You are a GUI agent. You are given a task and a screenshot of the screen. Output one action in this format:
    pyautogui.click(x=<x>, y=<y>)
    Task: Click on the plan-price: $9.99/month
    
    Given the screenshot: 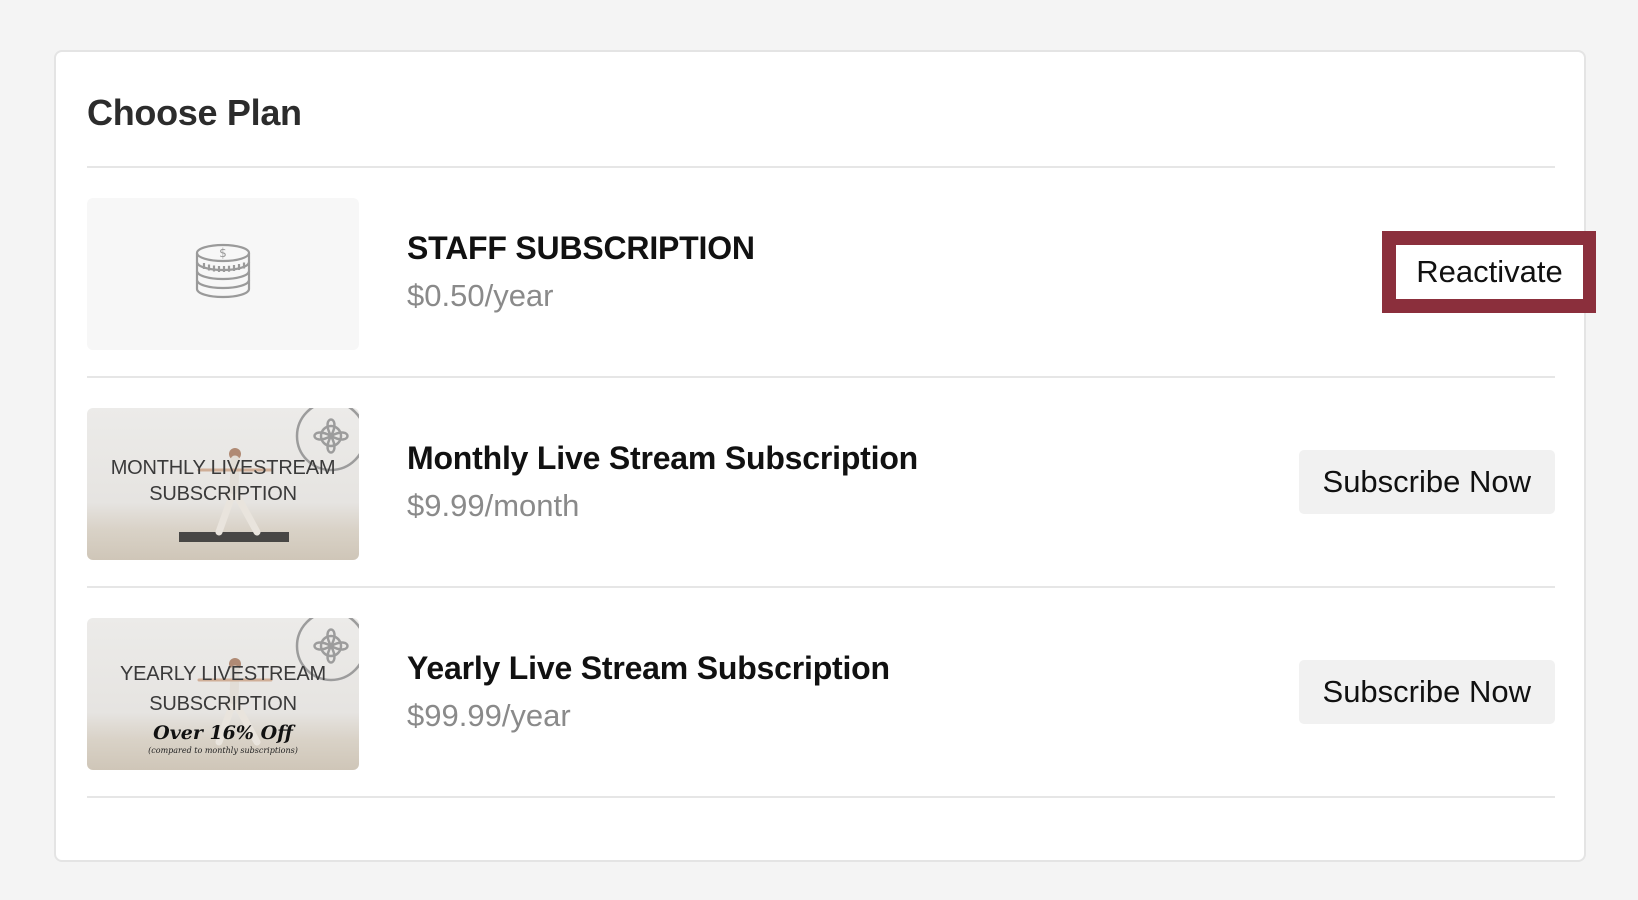 What is the action you would take?
    pyautogui.click(x=493, y=505)
    